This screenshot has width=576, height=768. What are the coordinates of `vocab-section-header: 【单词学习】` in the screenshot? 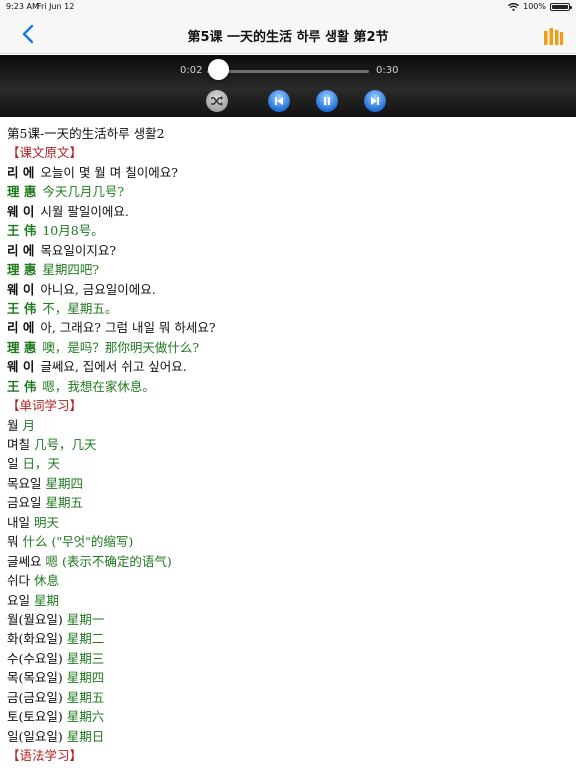 It's located at (45, 406).